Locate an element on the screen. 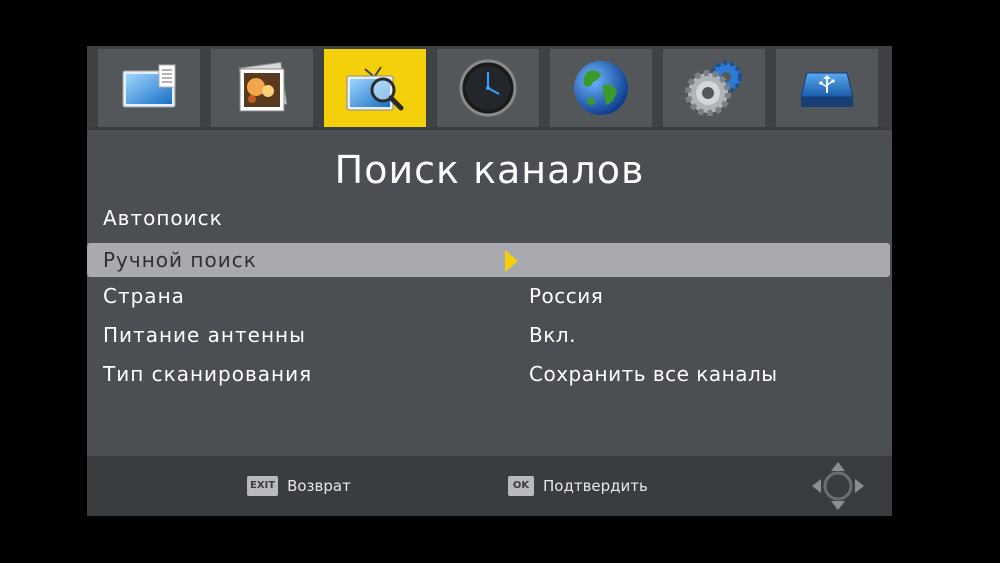 This screenshot has height=563, width=1000. menu-item-label: Ручной поиск is located at coordinates (180, 260).